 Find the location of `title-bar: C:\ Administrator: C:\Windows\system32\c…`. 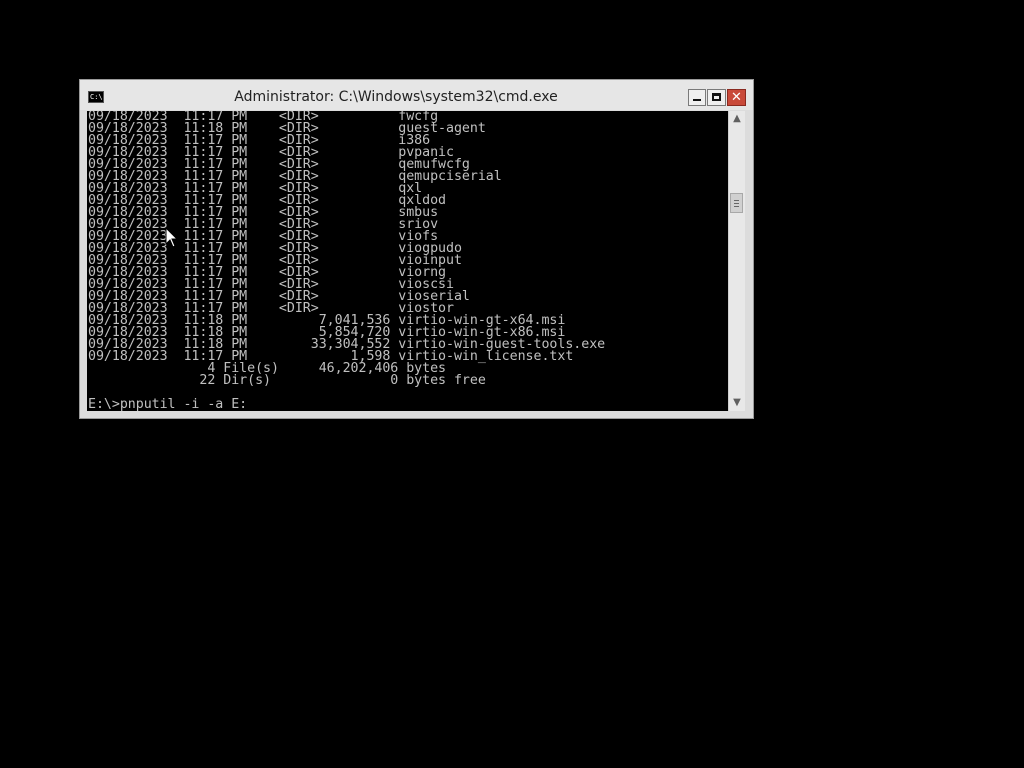

title-bar: C:\ Administrator: C:\Windows\system32\c… is located at coordinates (416, 95).